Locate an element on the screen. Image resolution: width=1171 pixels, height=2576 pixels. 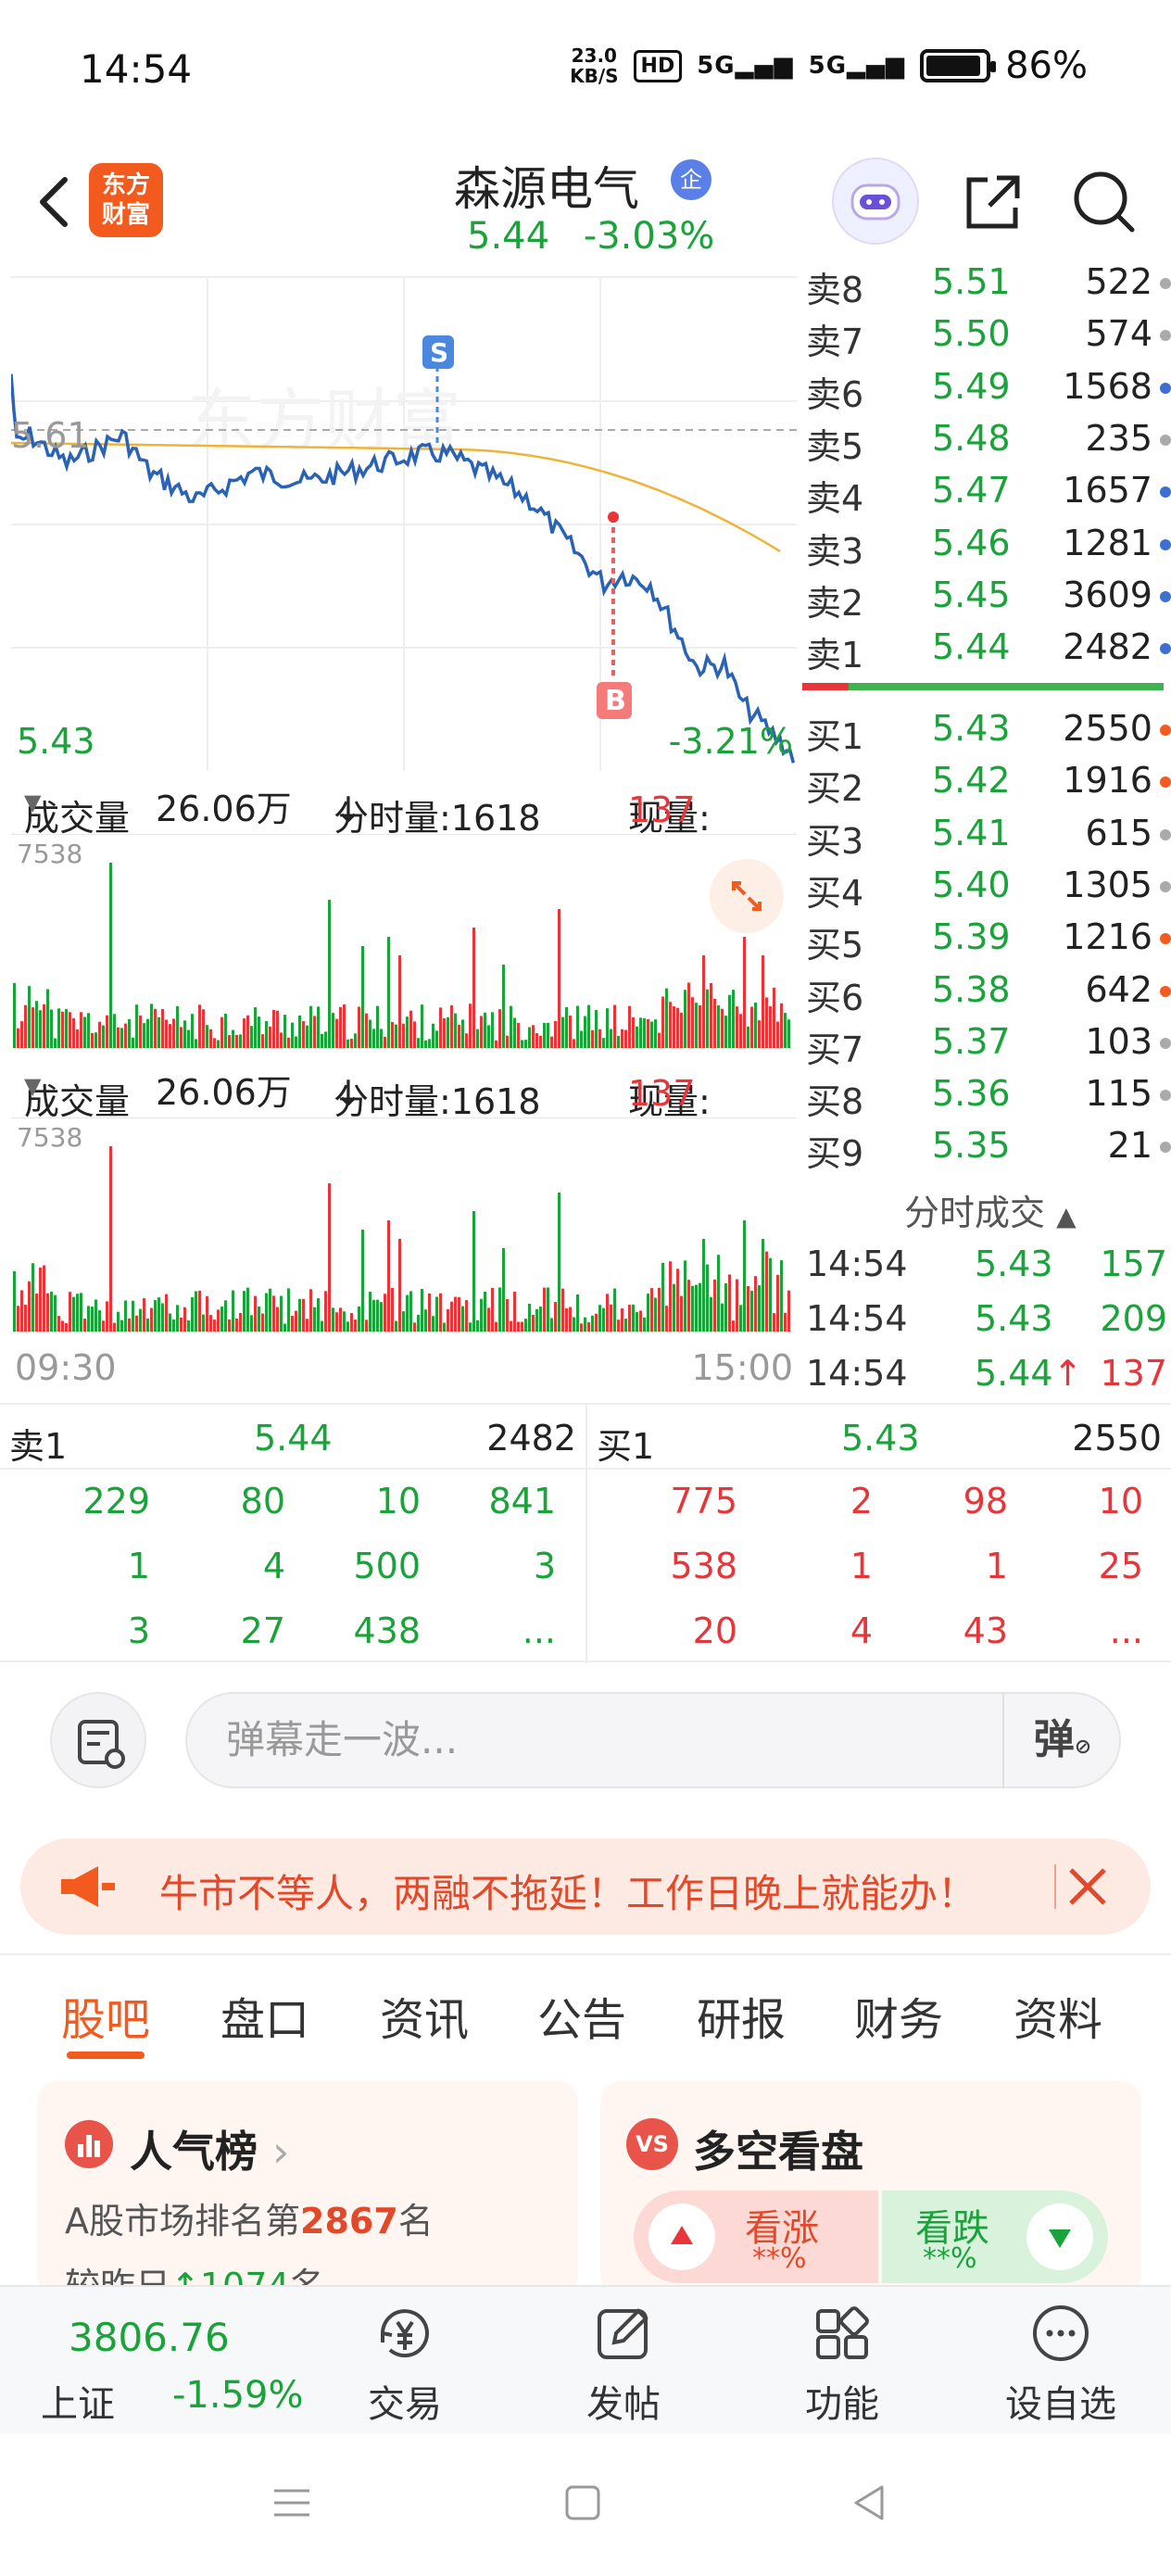
bull-bear-card: VS 多空看盘 看涨 **% 看跌 **% is located at coordinates (871, 2187).